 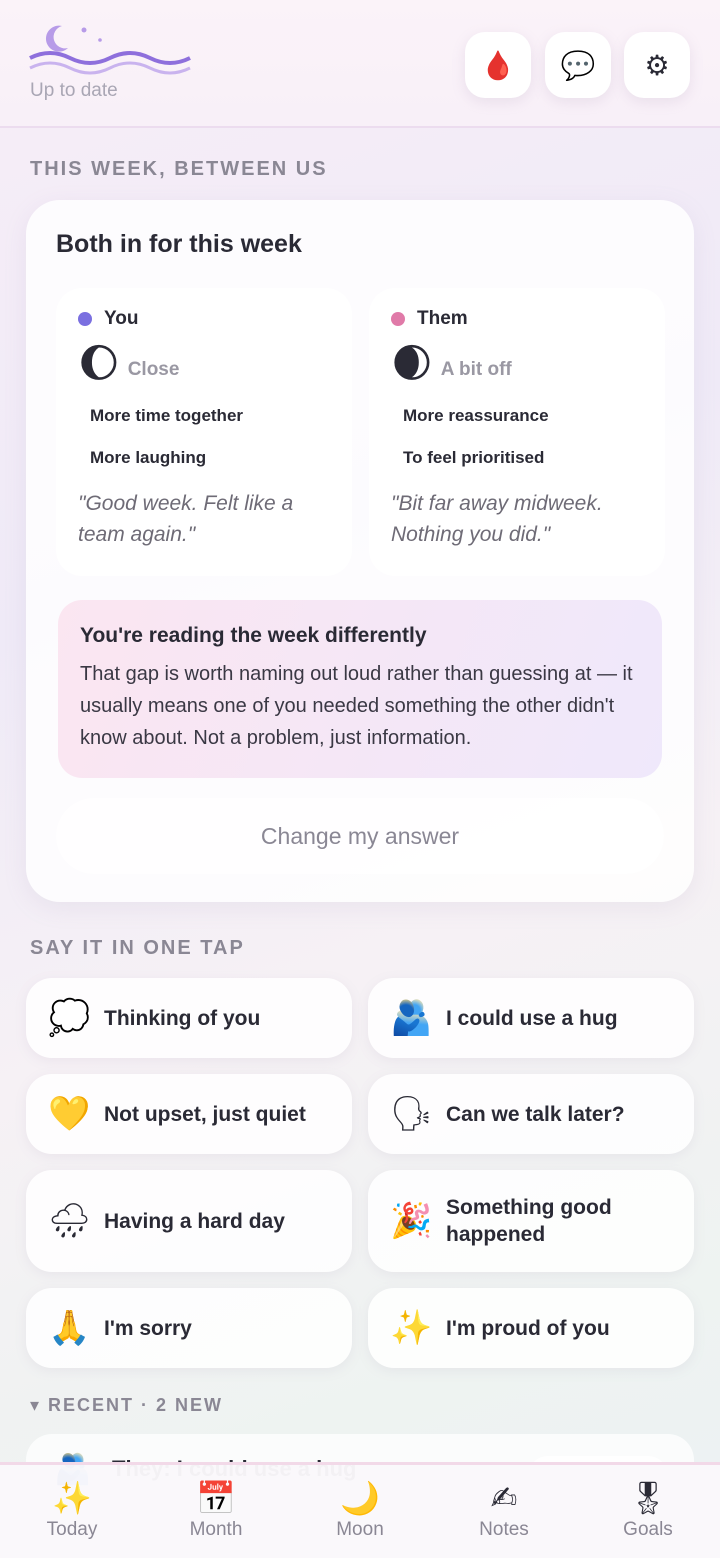 I want to click on insight-title: You're reading the week differently, so click(x=253, y=635).